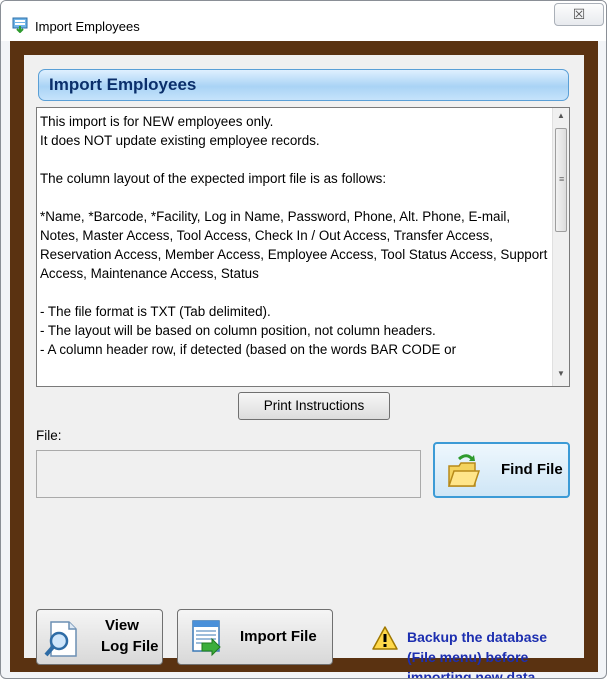 This screenshot has width=609, height=681. What do you see at coordinates (130, 646) in the screenshot?
I see `view-log-label-line2: Log File` at bounding box center [130, 646].